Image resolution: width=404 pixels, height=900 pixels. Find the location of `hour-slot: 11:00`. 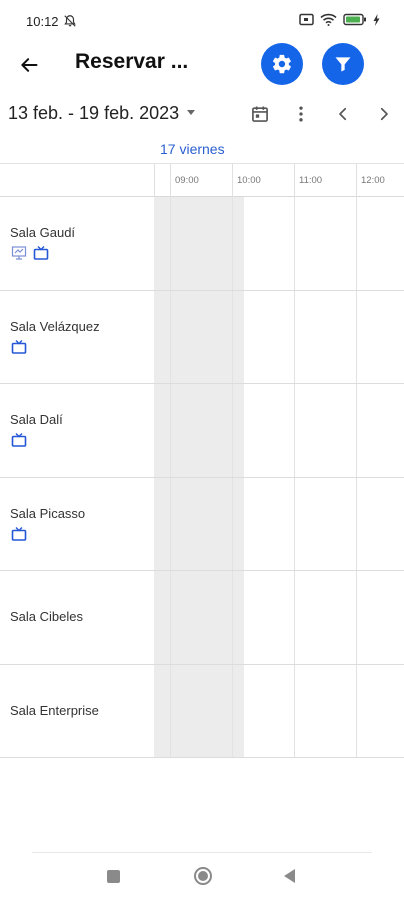

hour-slot: 11:00 is located at coordinates (325, 180).